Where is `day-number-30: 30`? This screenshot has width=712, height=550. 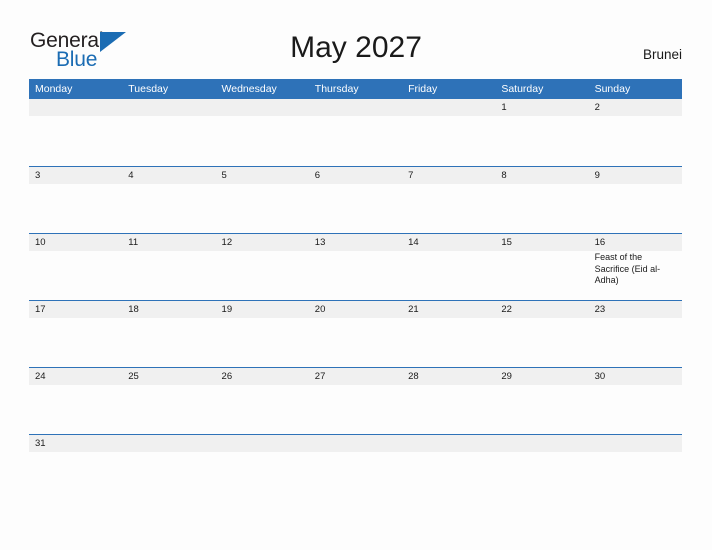
day-number-30: 30 is located at coordinates (635, 376).